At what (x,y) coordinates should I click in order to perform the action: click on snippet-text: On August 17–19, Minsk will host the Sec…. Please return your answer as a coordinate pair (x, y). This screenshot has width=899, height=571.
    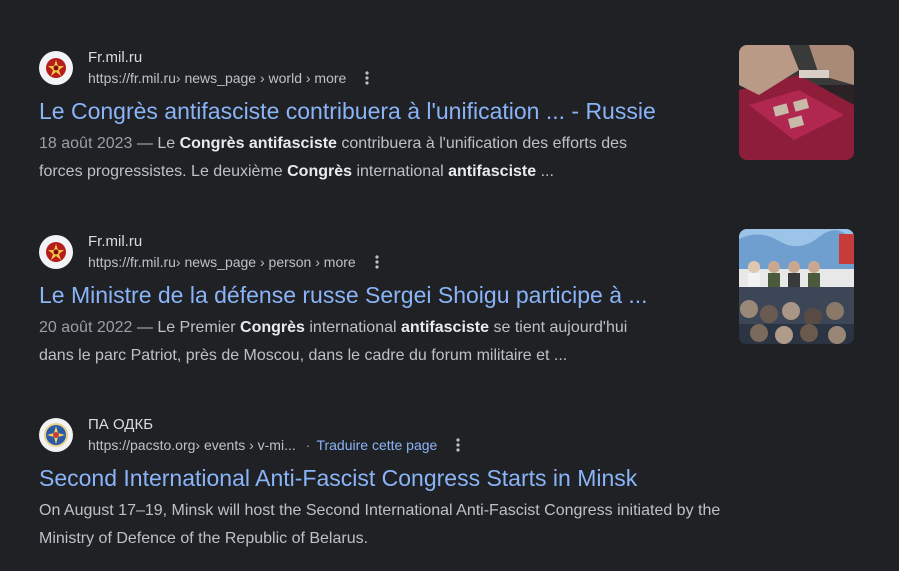
    Looking at the image, I should click on (380, 510).